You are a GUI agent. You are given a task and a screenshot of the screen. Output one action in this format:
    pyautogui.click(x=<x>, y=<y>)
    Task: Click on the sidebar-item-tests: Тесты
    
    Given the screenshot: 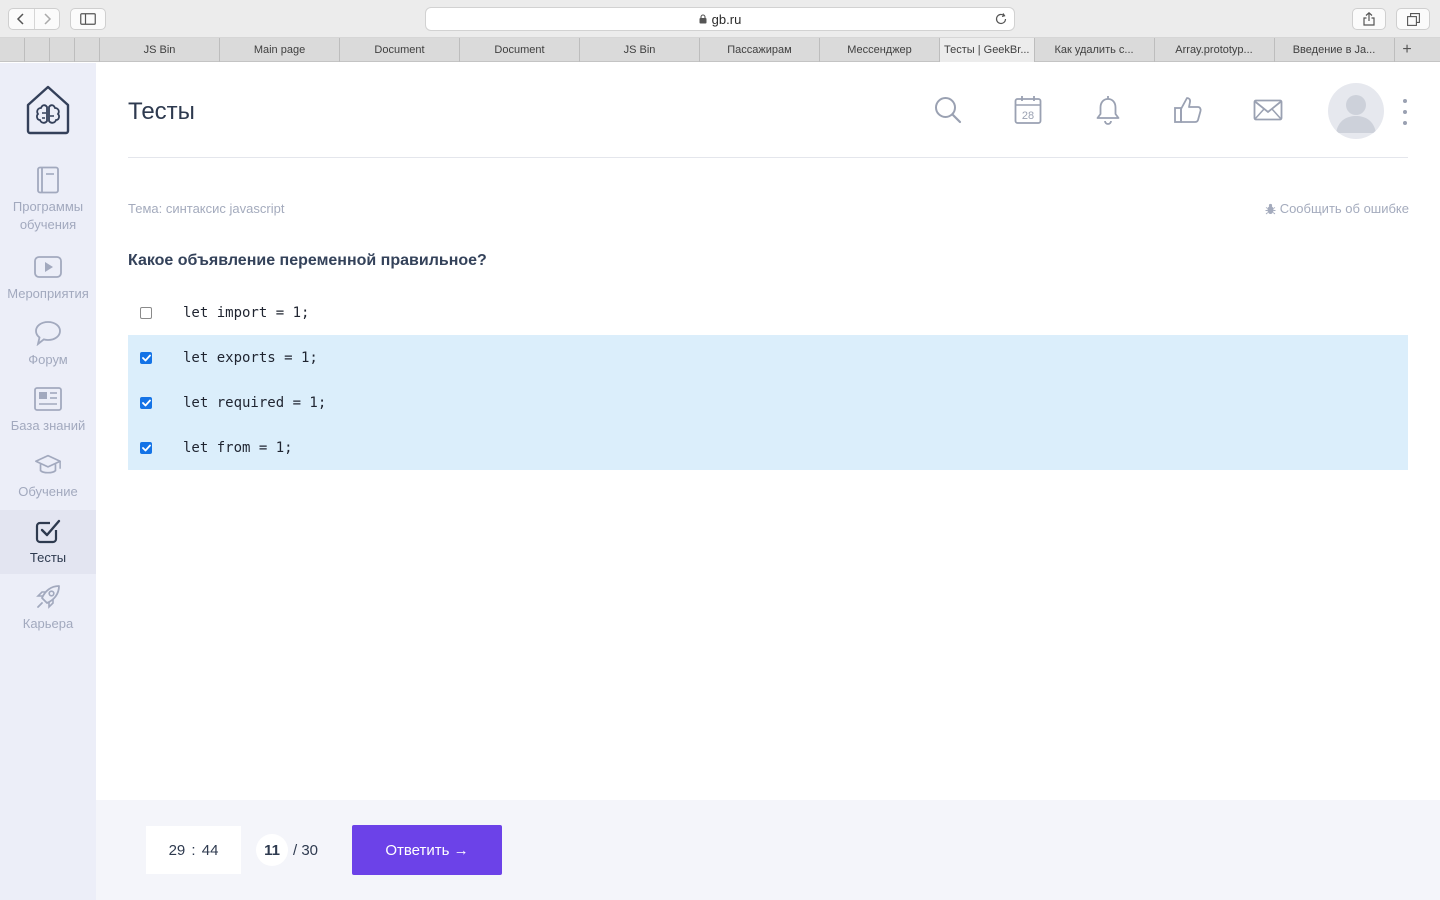 What is the action you would take?
    pyautogui.click(x=48, y=542)
    